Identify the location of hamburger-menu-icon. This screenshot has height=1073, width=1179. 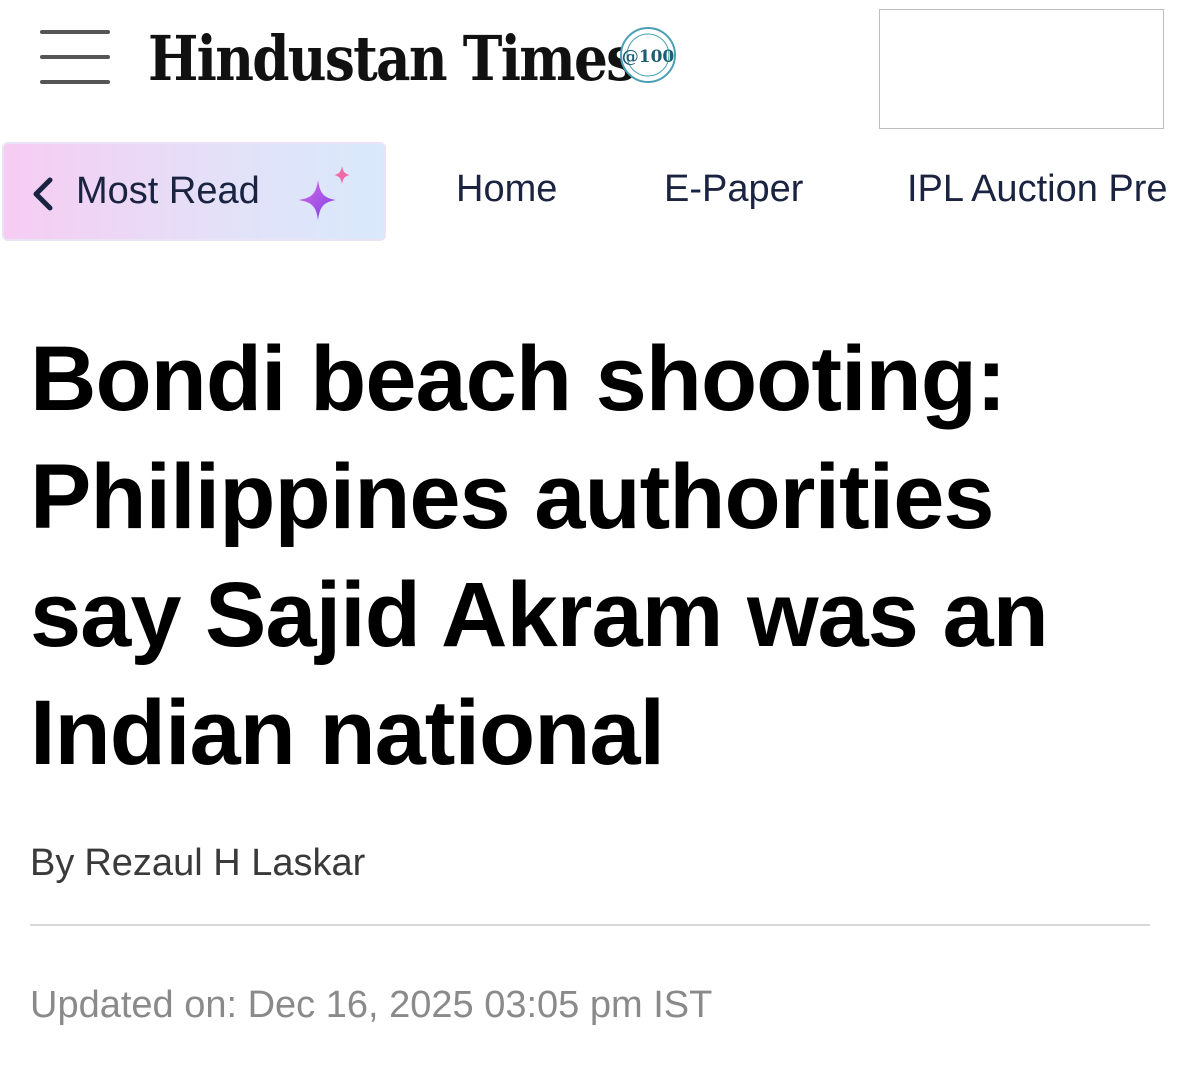
(75, 57).